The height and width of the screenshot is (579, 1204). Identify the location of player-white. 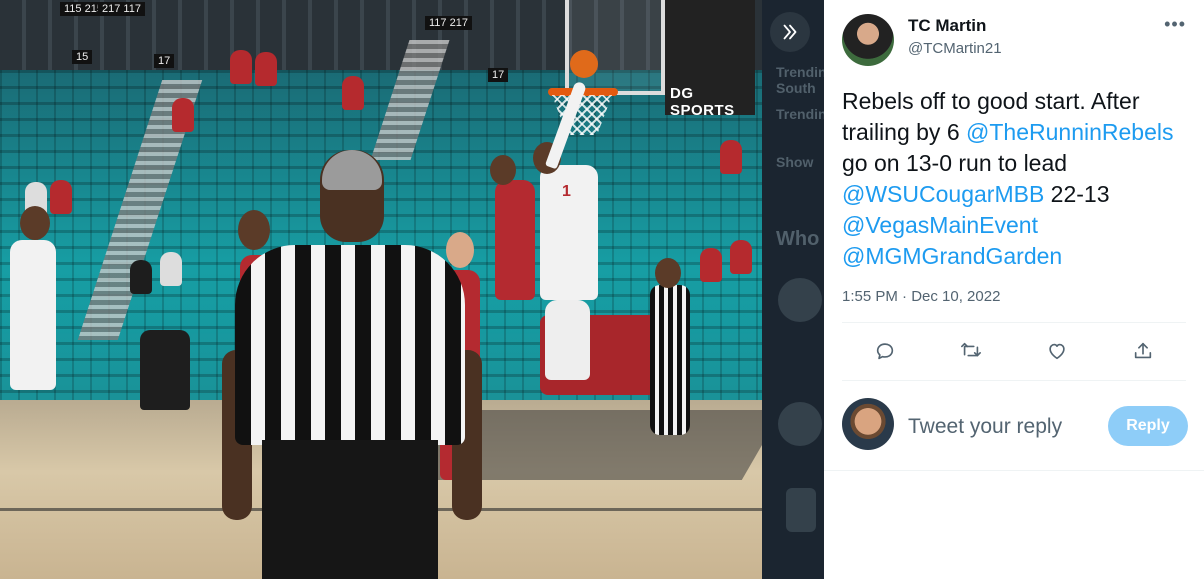
(33, 315).